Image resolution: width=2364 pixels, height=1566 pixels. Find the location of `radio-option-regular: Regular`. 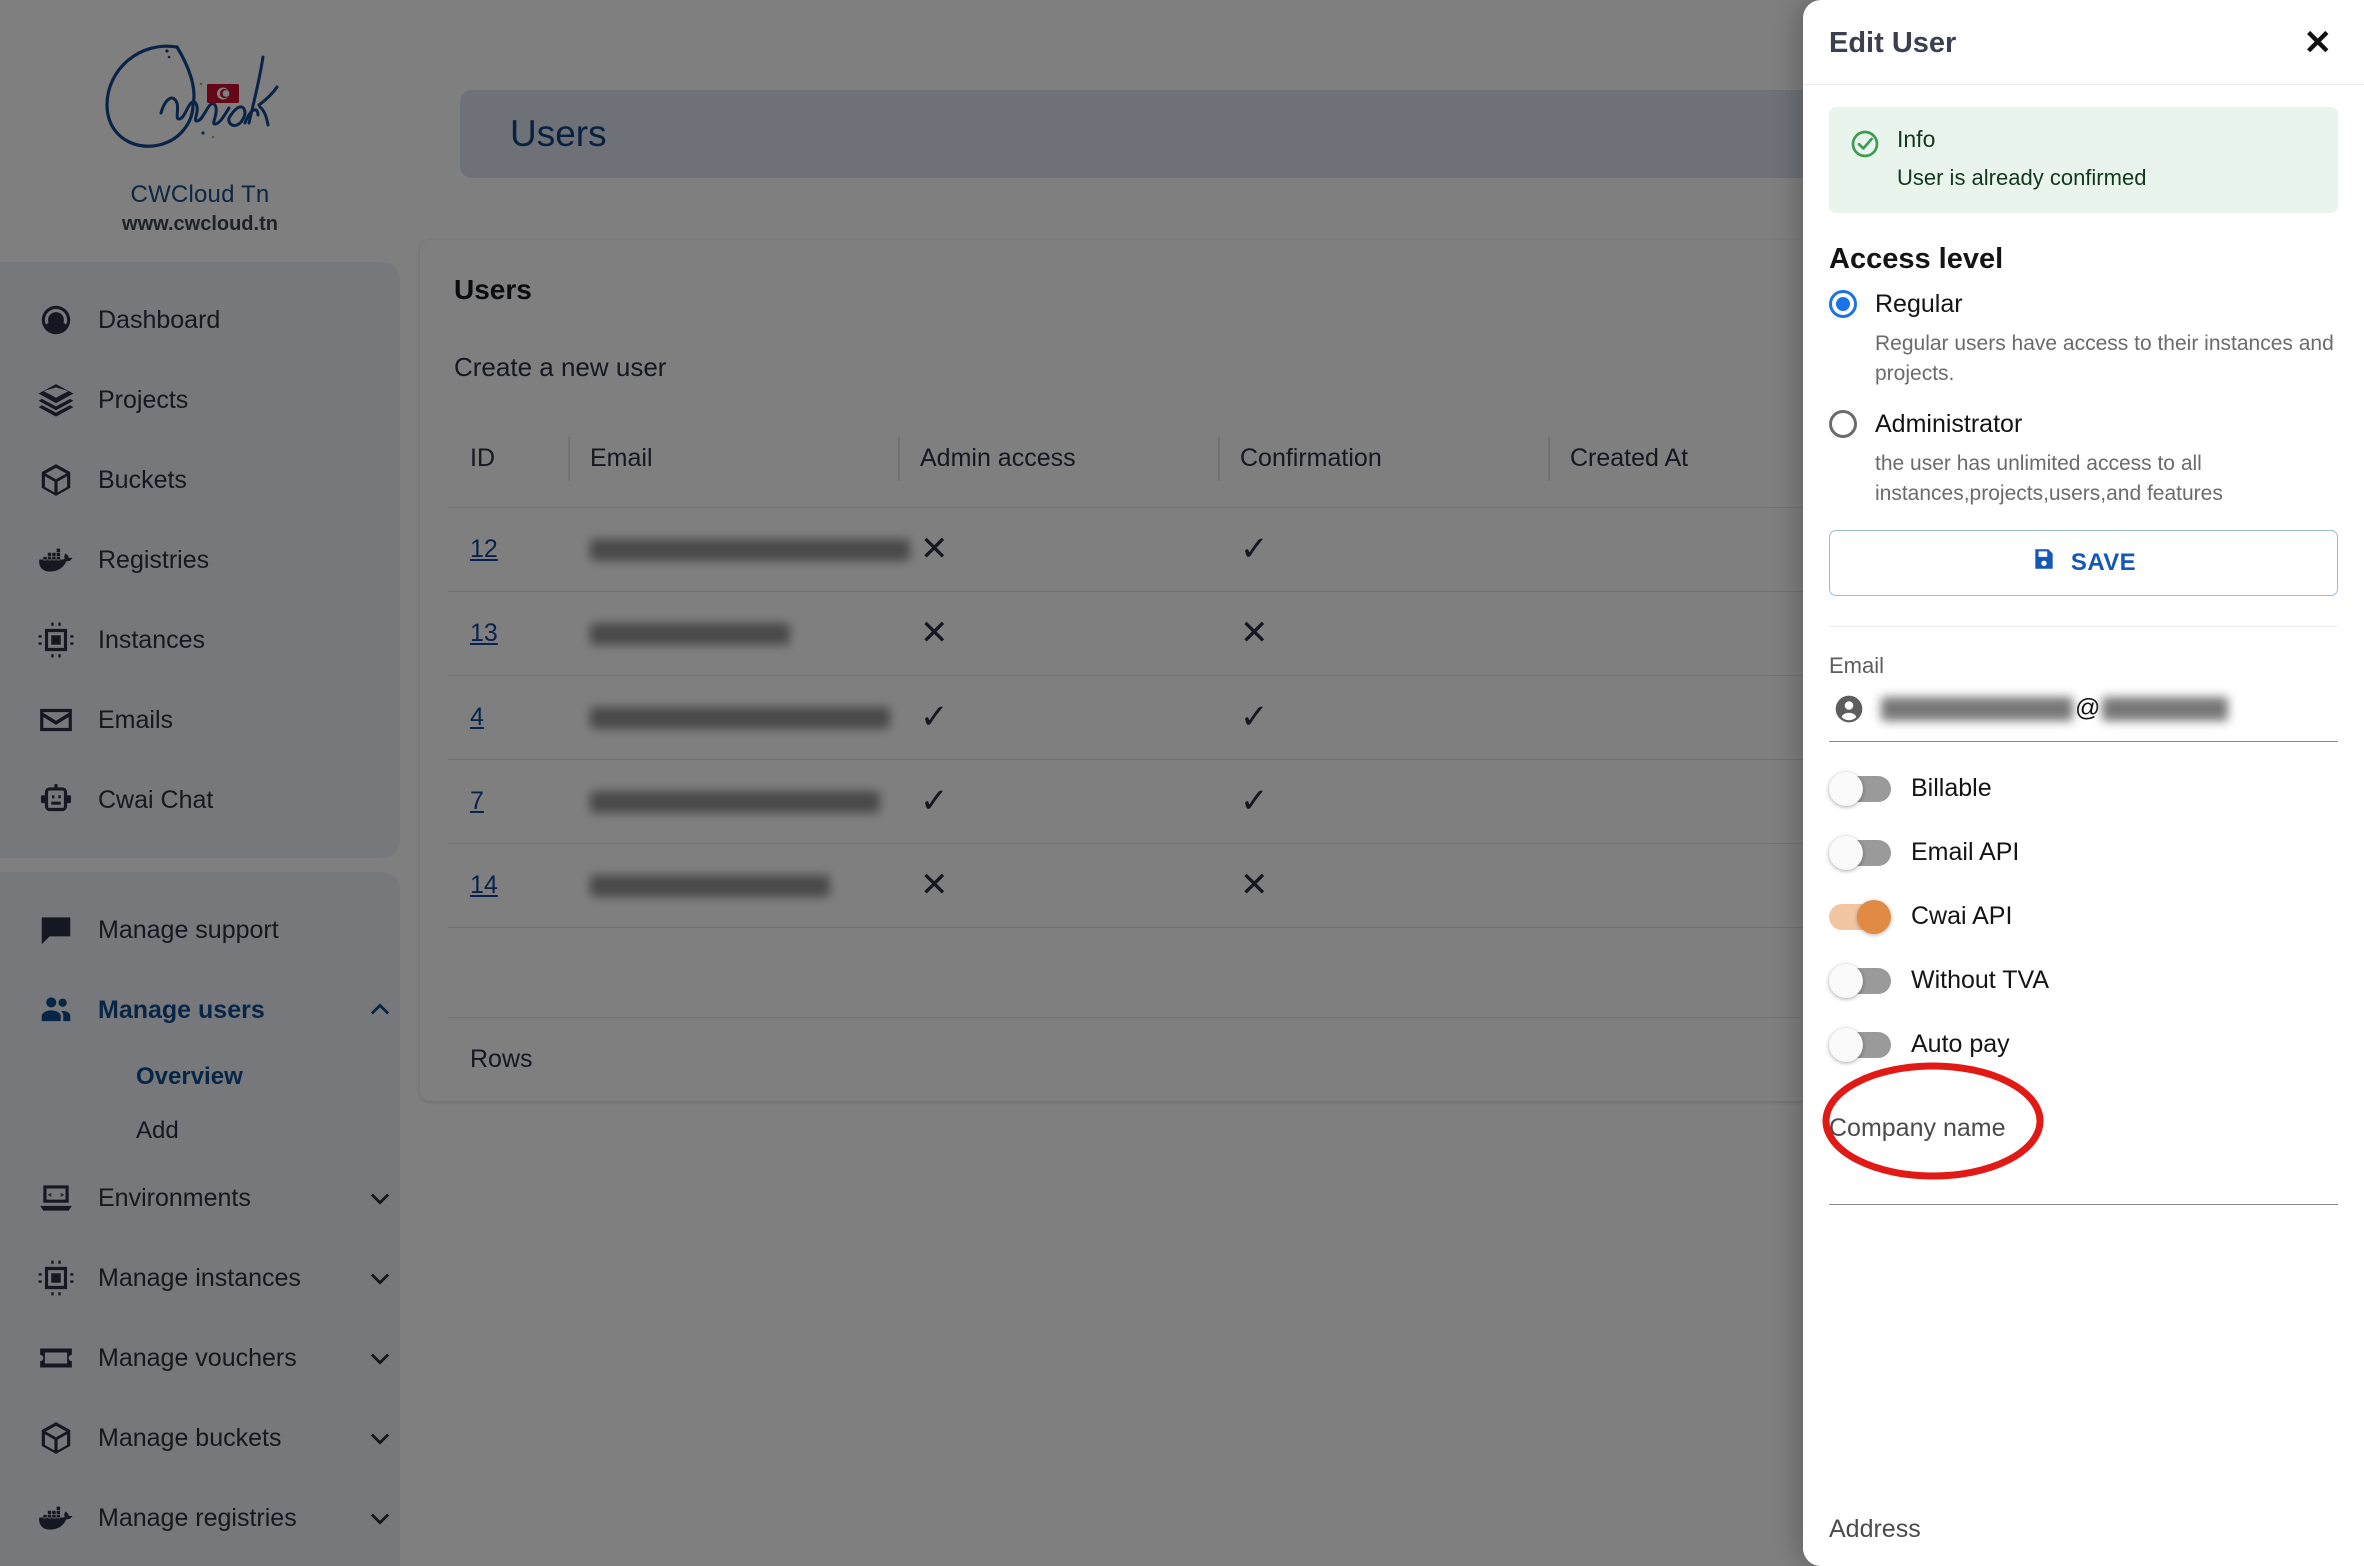

radio-option-regular: Regular is located at coordinates (2083, 304).